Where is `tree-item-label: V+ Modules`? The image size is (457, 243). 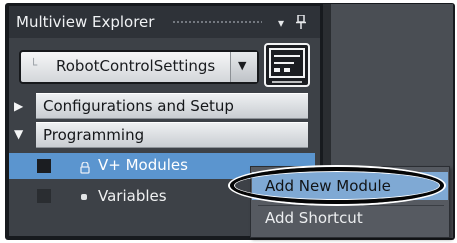
tree-item-label: V+ Modules is located at coordinates (143, 165).